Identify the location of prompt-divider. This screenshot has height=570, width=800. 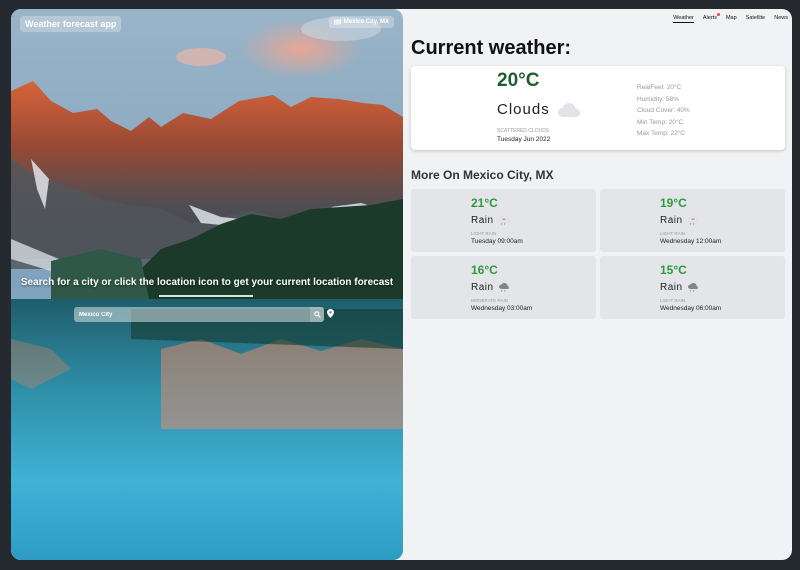
(206, 296).